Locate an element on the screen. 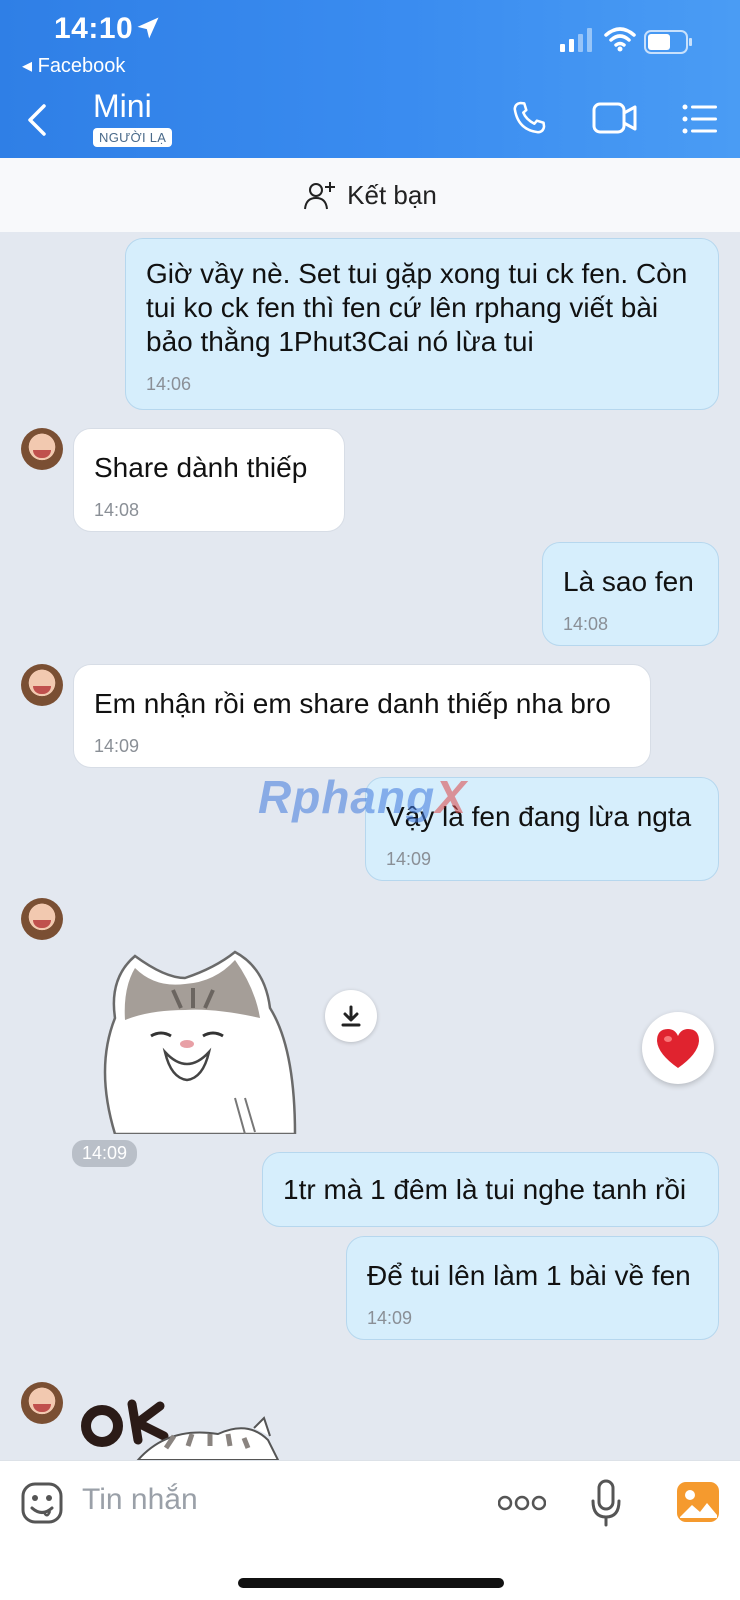 The width and height of the screenshot is (740, 1600). react-heart-button is located at coordinates (678, 1048).